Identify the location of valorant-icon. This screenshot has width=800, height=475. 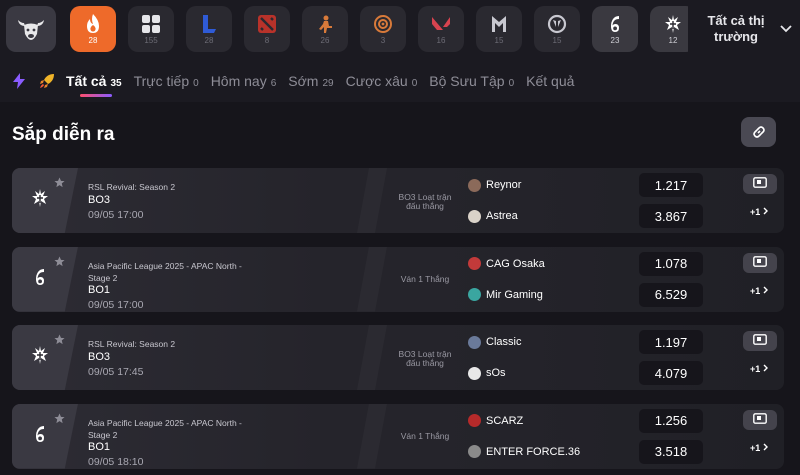
(441, 24).